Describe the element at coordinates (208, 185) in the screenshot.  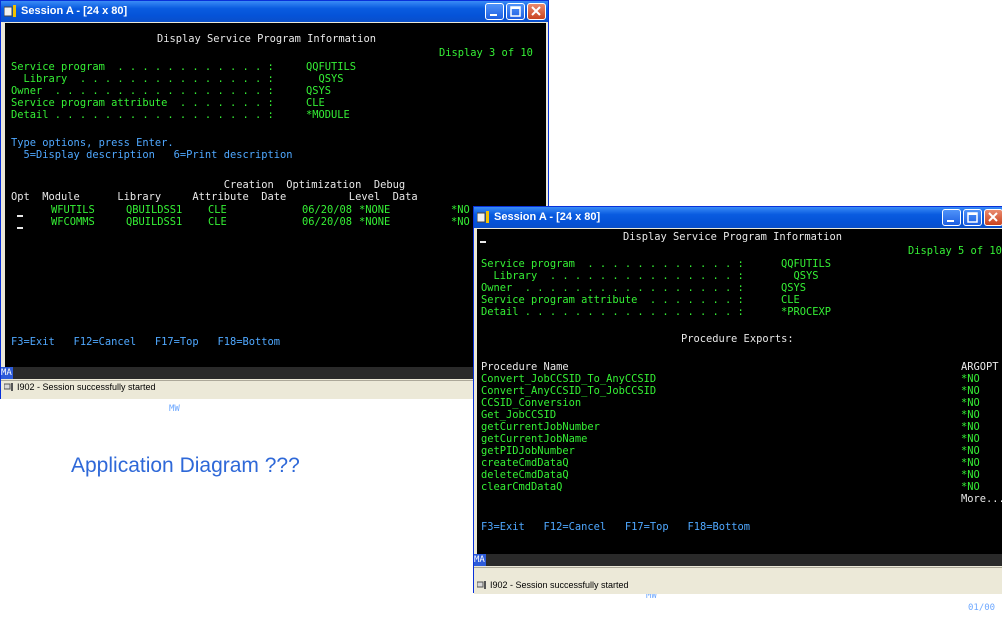
I see `column-header-1: Creation Optimization Debug` at that location.